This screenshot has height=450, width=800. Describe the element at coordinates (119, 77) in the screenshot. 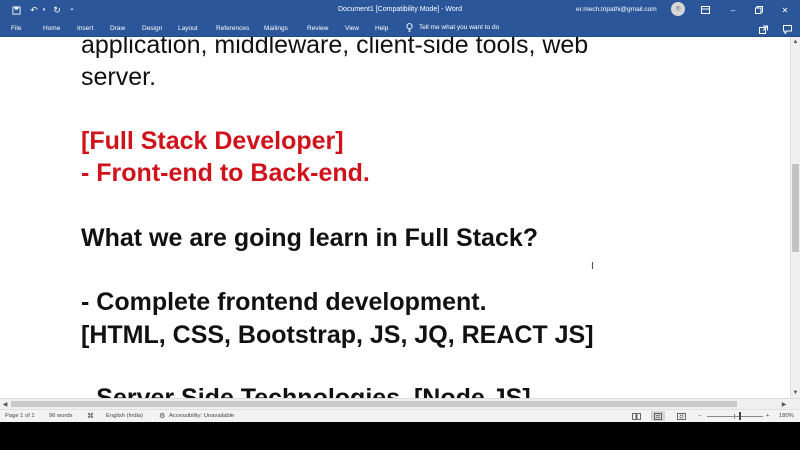

I see `doc-line-server: server.` at that location.